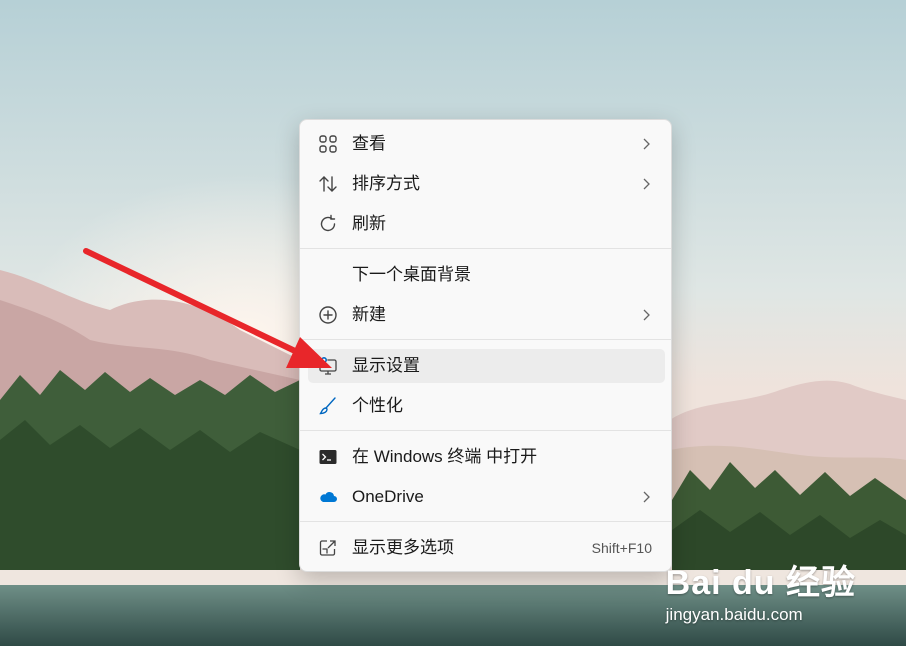 This screenshot has height=646, width=906. I want to click on menu-item-label: 刷新, so click(369, 223).